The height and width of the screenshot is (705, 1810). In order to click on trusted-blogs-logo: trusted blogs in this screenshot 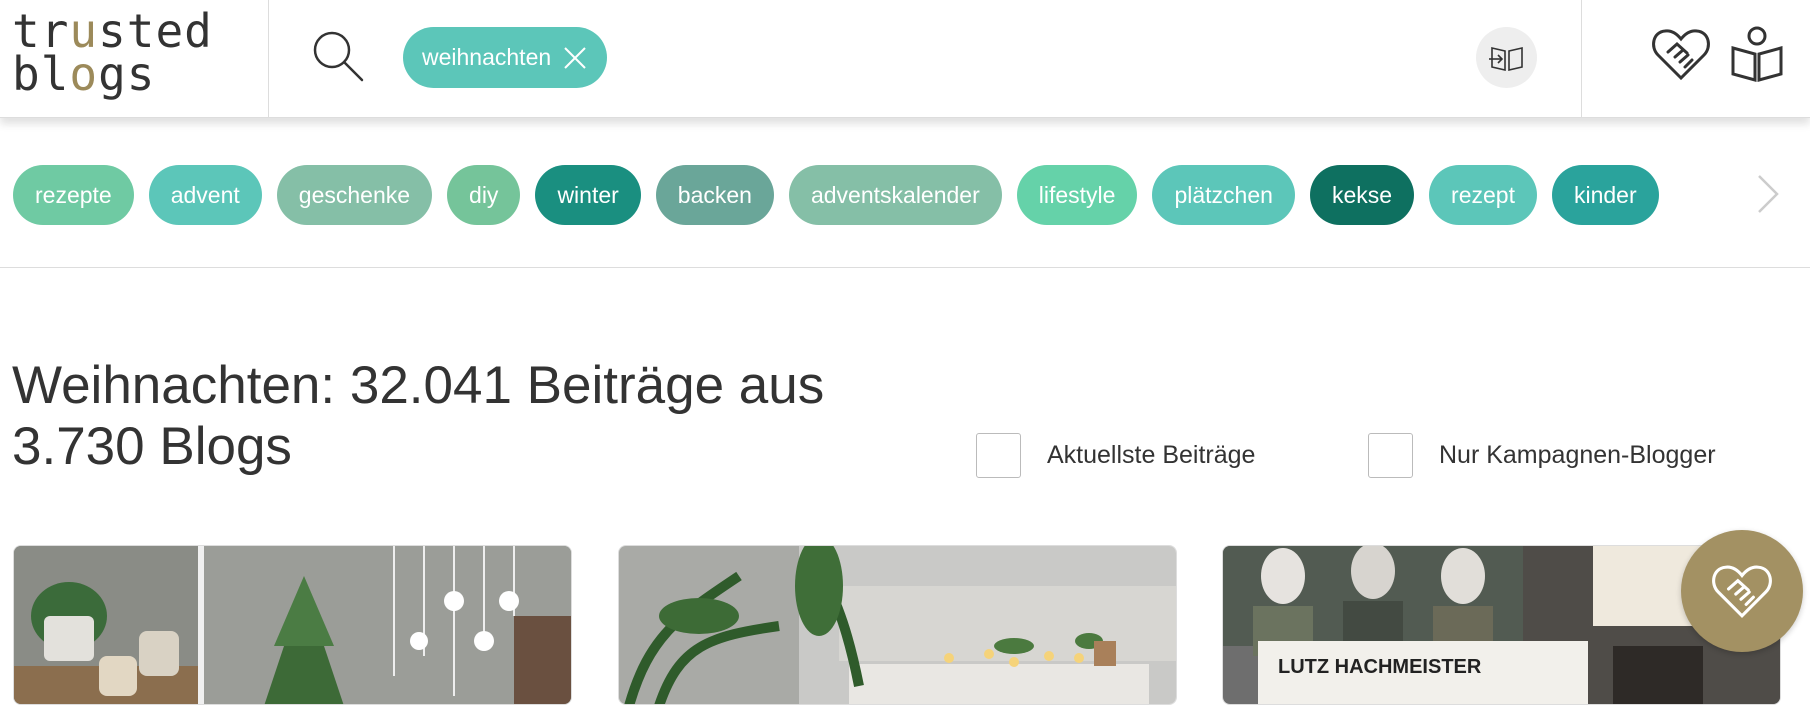, I will do `click(127, 57)`.